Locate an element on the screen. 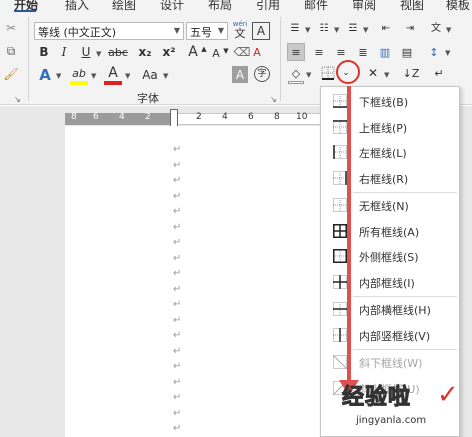 The height and width of the screenshot is (437, 472). decrease-indent-icon: ⇤ is located at coordinates (386, 29).